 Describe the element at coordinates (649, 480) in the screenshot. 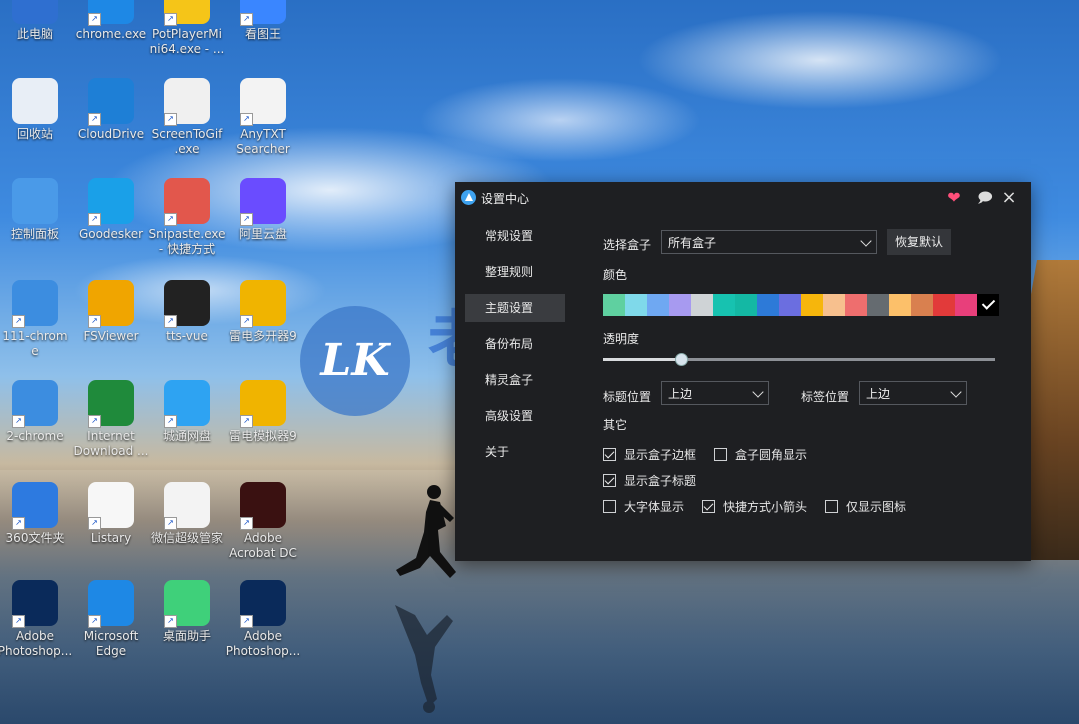

I see `show-title-checkbox: 显示盒子标题` at that location.